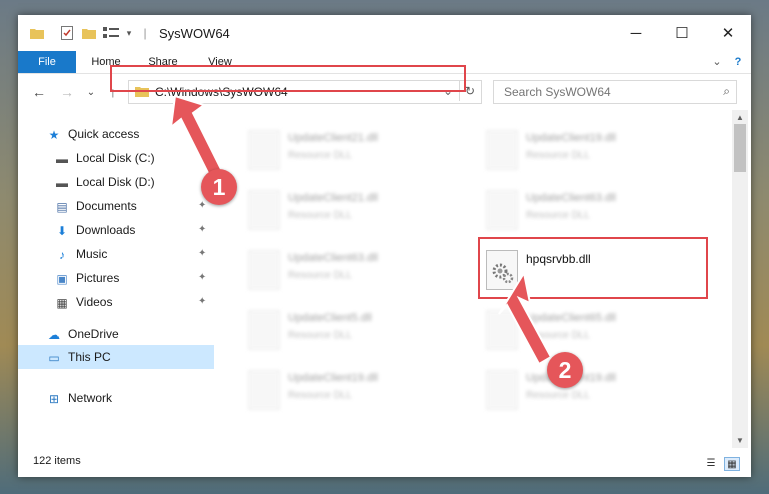 Image resolution: width=769 pixels, height=494 pixels. I want to click on arrow-1-icon, so click(196, 136).